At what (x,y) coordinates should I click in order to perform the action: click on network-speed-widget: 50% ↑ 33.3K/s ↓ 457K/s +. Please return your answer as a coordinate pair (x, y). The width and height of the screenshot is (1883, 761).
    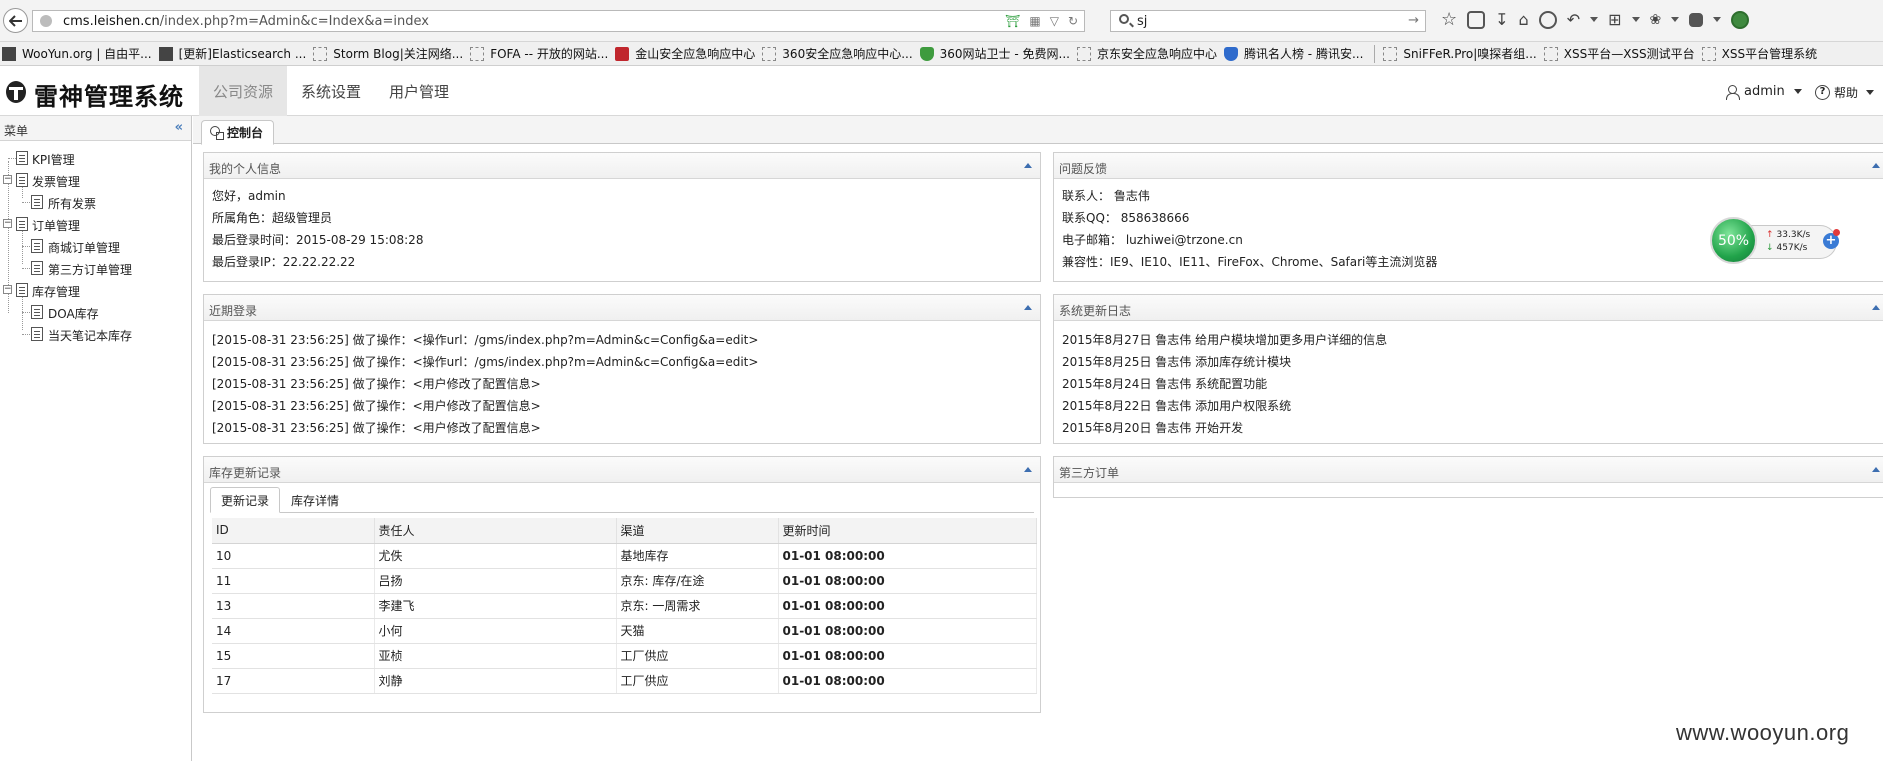
    Looking at the image, I should click on (1775, 241).